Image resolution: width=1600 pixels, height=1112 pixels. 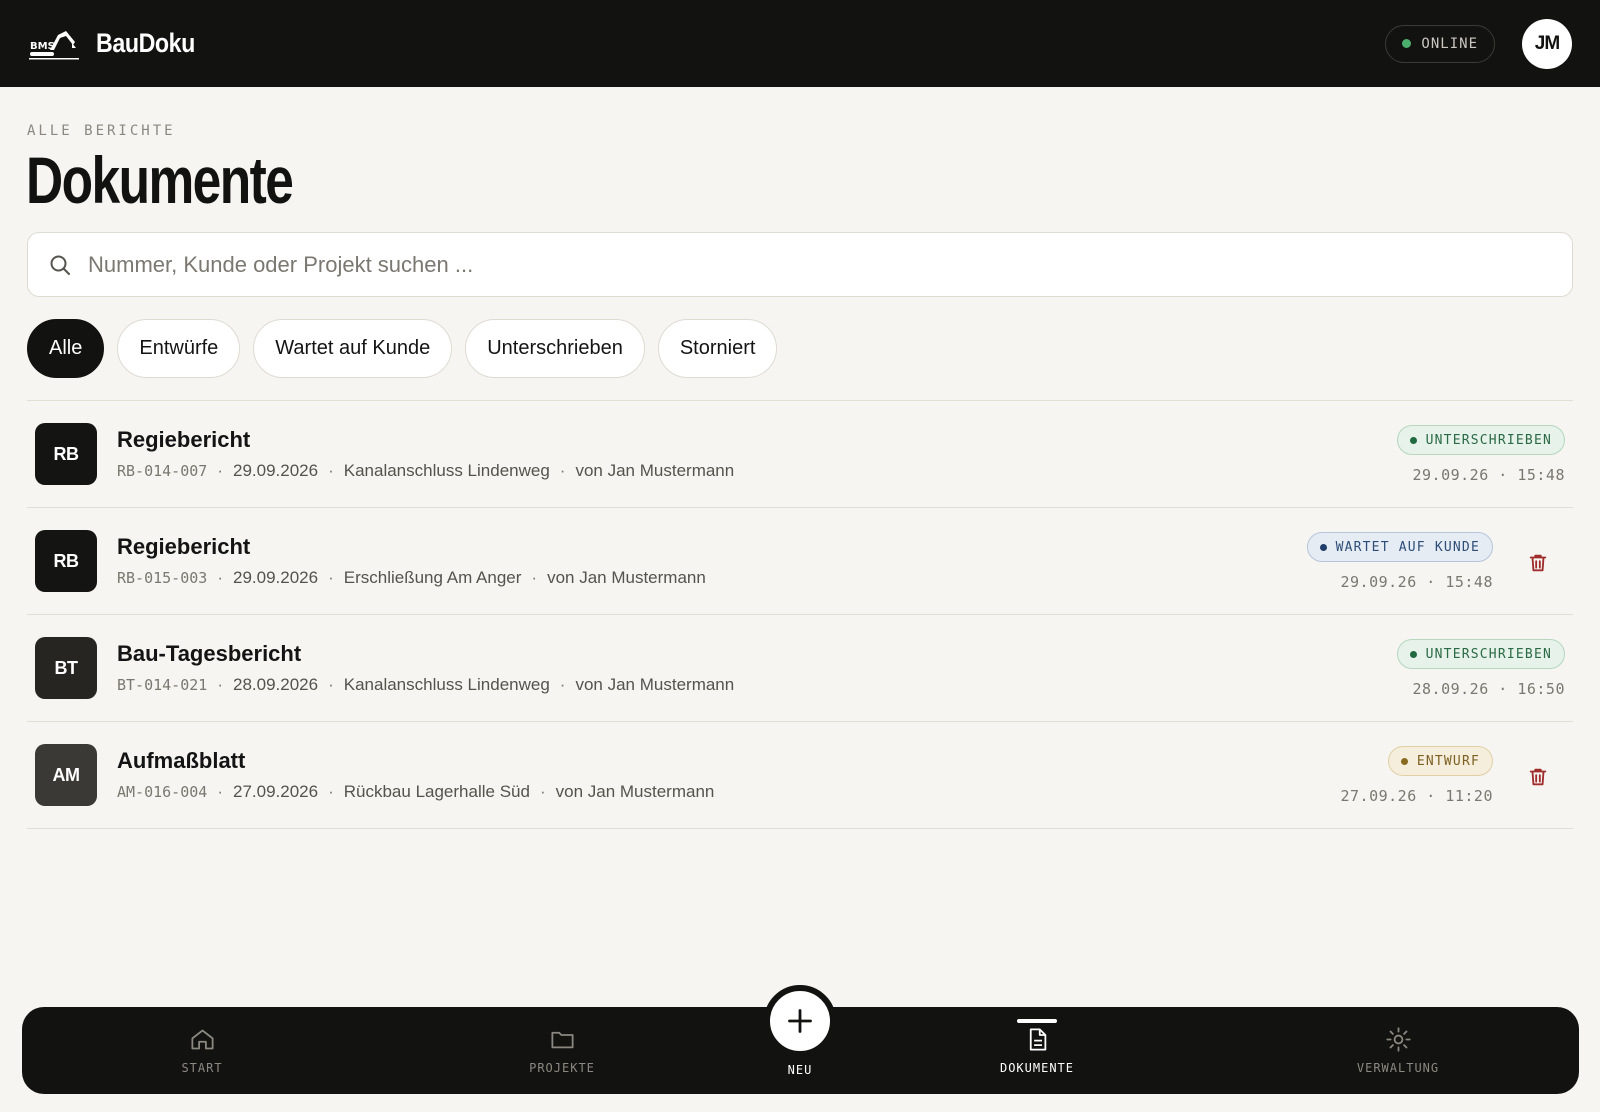 What do you see at coordinates (562, 1068) in the screenshot?
I see `nav-label-projekte: PROJEKTE` at bounding box center [562, 1068].